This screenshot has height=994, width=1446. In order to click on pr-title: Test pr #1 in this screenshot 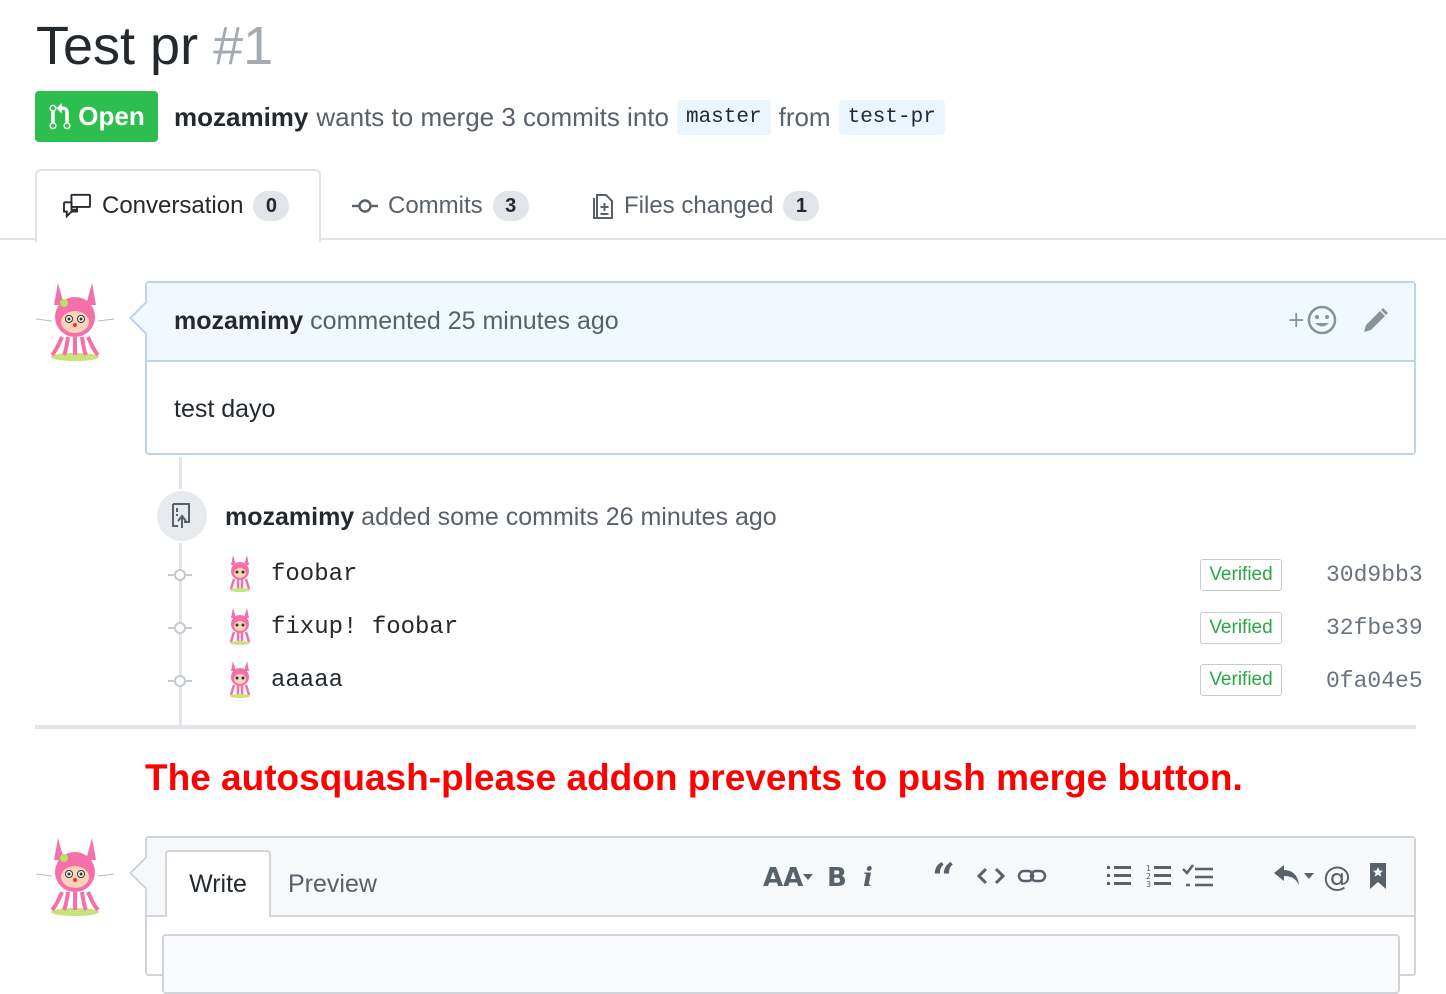, I will do `click(154, 46)`.